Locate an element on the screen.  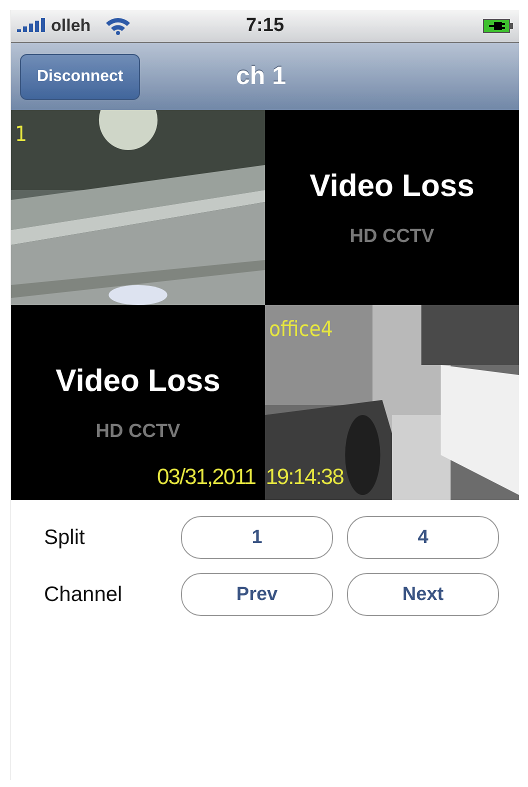
control-button: Prev is located at coordinates (257, 594).